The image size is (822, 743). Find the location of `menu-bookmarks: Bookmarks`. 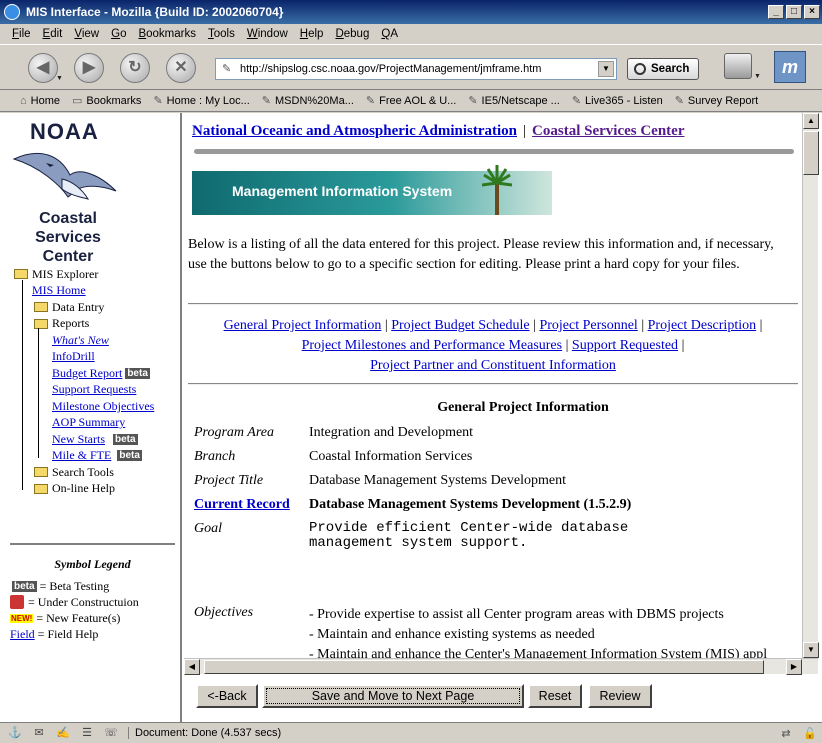

menu-bookmarks: Bookmarks is located at coordinates (167, 34).